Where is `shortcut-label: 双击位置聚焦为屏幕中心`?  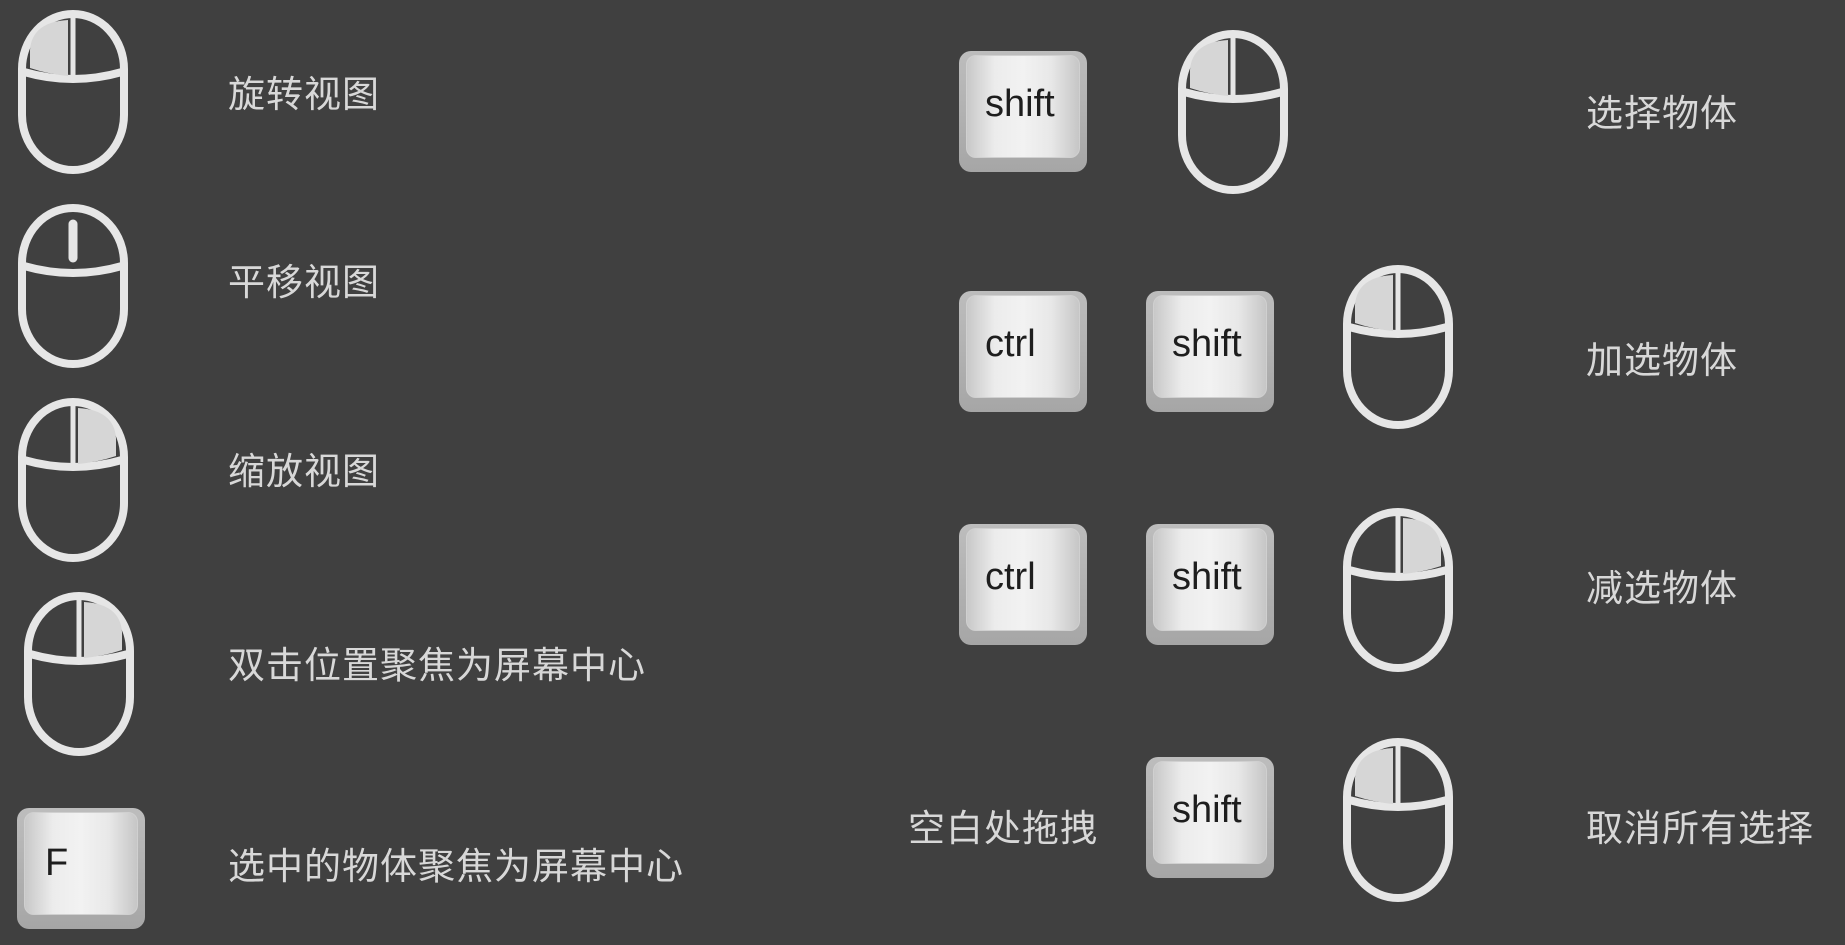 shortcut-label: 双击位置聚焦为屏幕中心 is located at coordinates (437, 665).